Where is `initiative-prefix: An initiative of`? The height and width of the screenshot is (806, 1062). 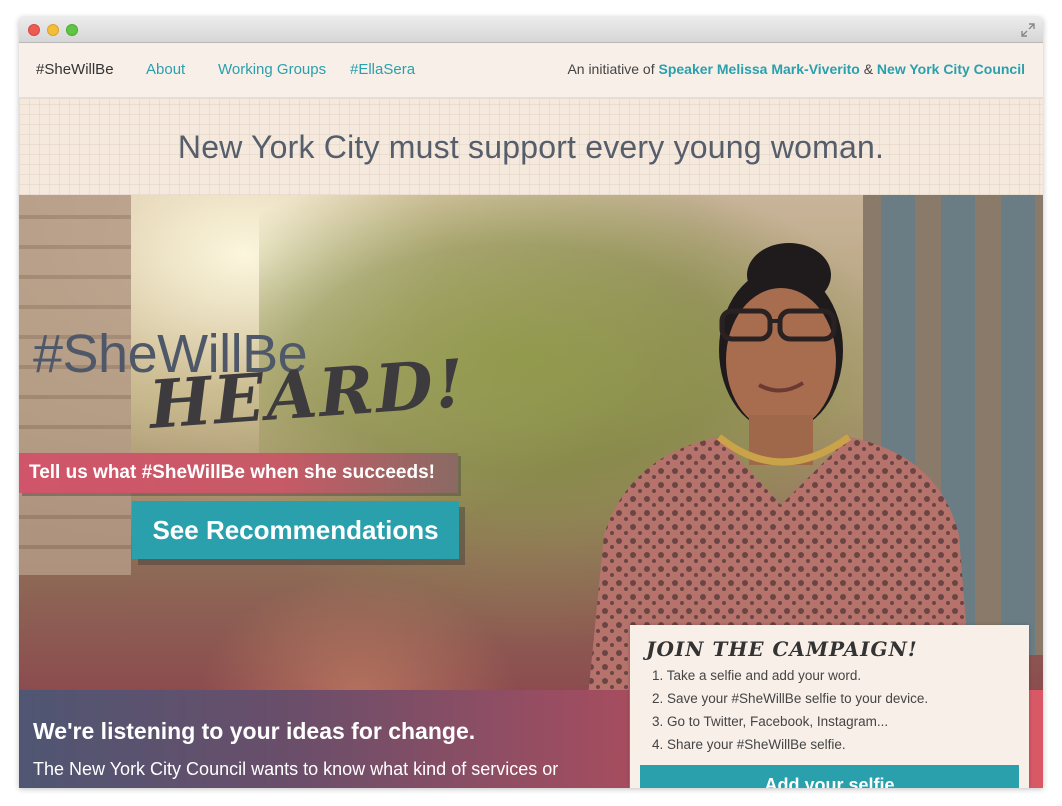
initiative-prefix: An initiative of is located at coordinates (611, 69).